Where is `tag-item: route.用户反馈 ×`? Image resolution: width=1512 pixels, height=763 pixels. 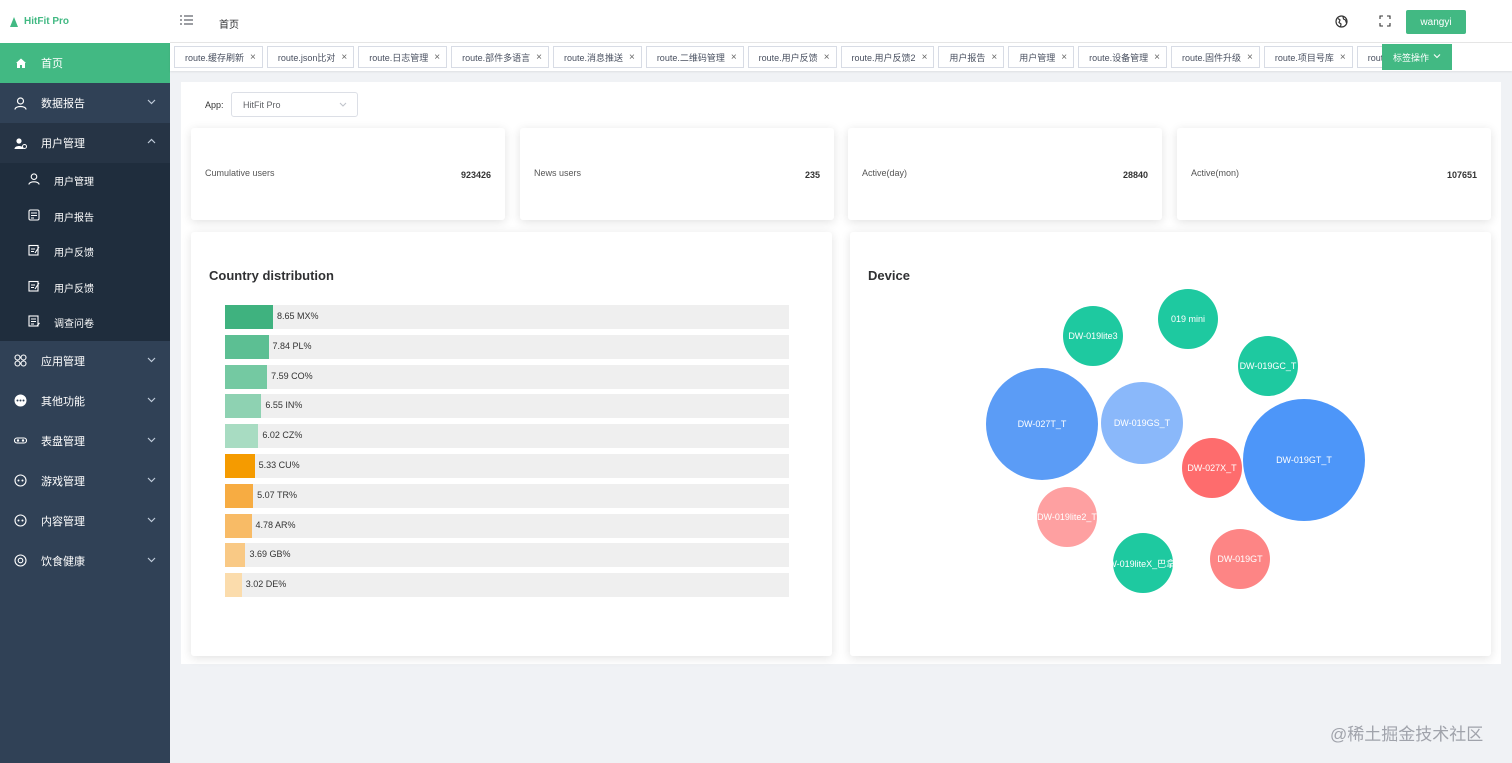
tag-item: route.用户反馈 × is located at coordinates (792, 57).